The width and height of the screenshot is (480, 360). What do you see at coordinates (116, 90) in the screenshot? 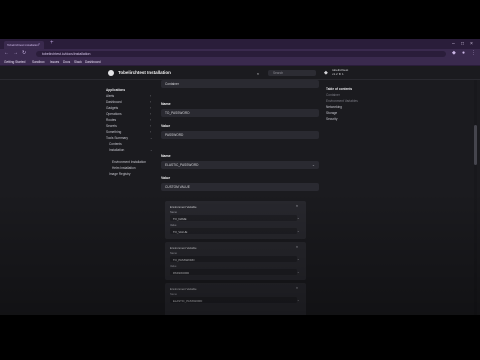
I see `sidebar-heading: Applications` at bounding box center [116, 90].